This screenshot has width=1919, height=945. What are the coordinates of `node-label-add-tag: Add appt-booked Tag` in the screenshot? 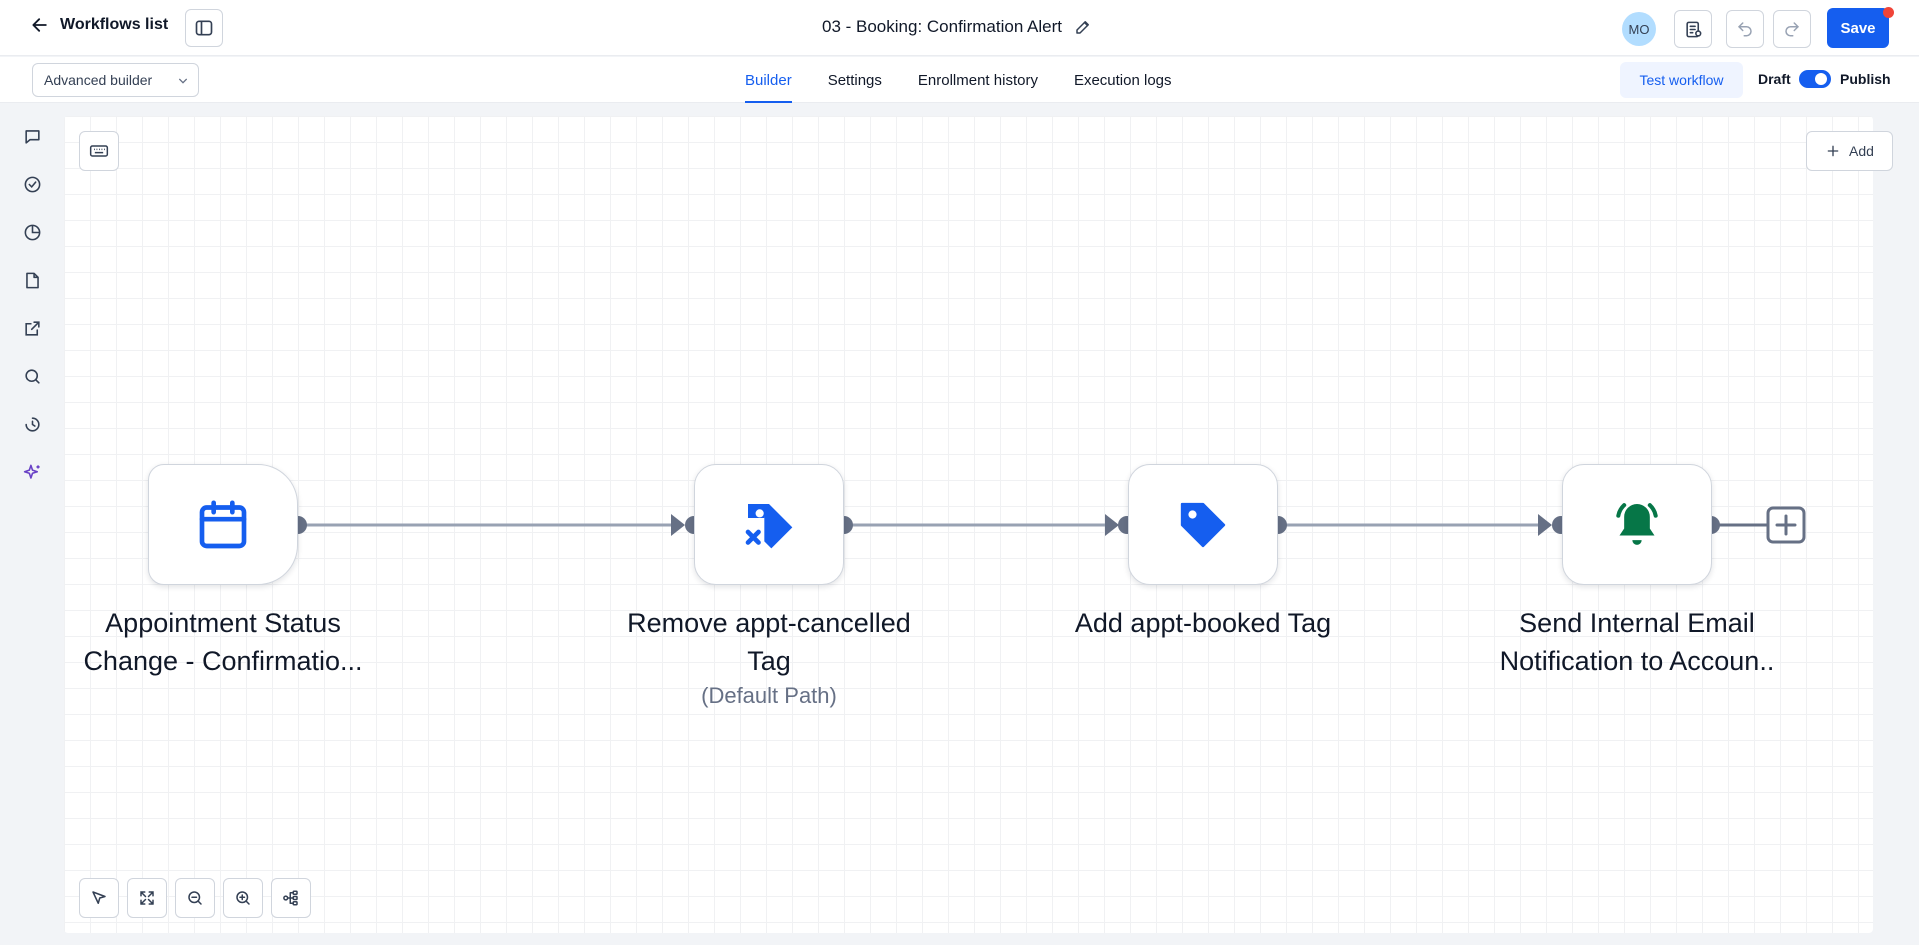 It's located at (1203, 623).